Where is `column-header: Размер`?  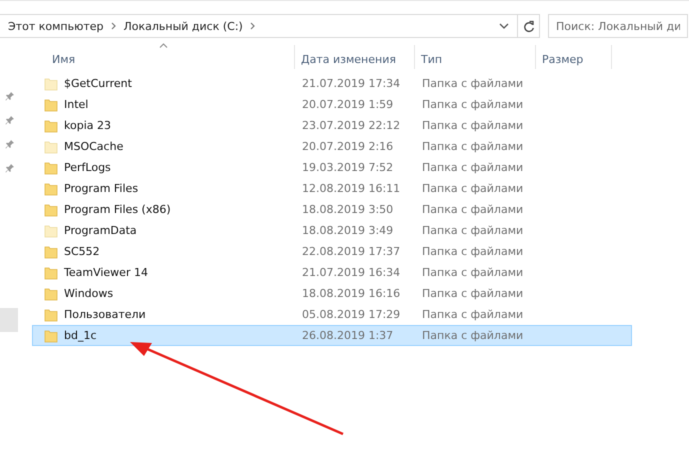 column-header: Размер is located at coordinates (574, 57).